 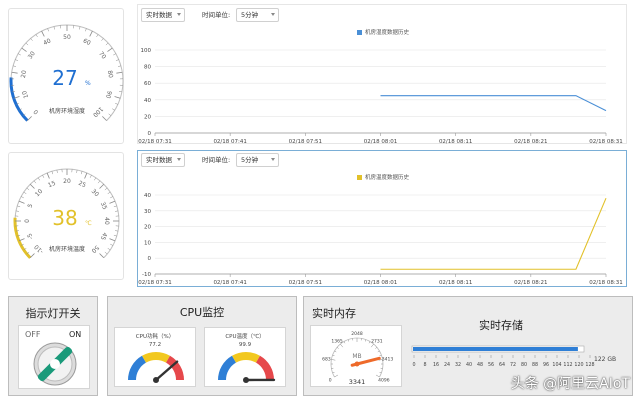 What do you see at coordinates (147, 228) in the screenshot?
I see `y-tick-label: 20` at bounding box center [147, 228].